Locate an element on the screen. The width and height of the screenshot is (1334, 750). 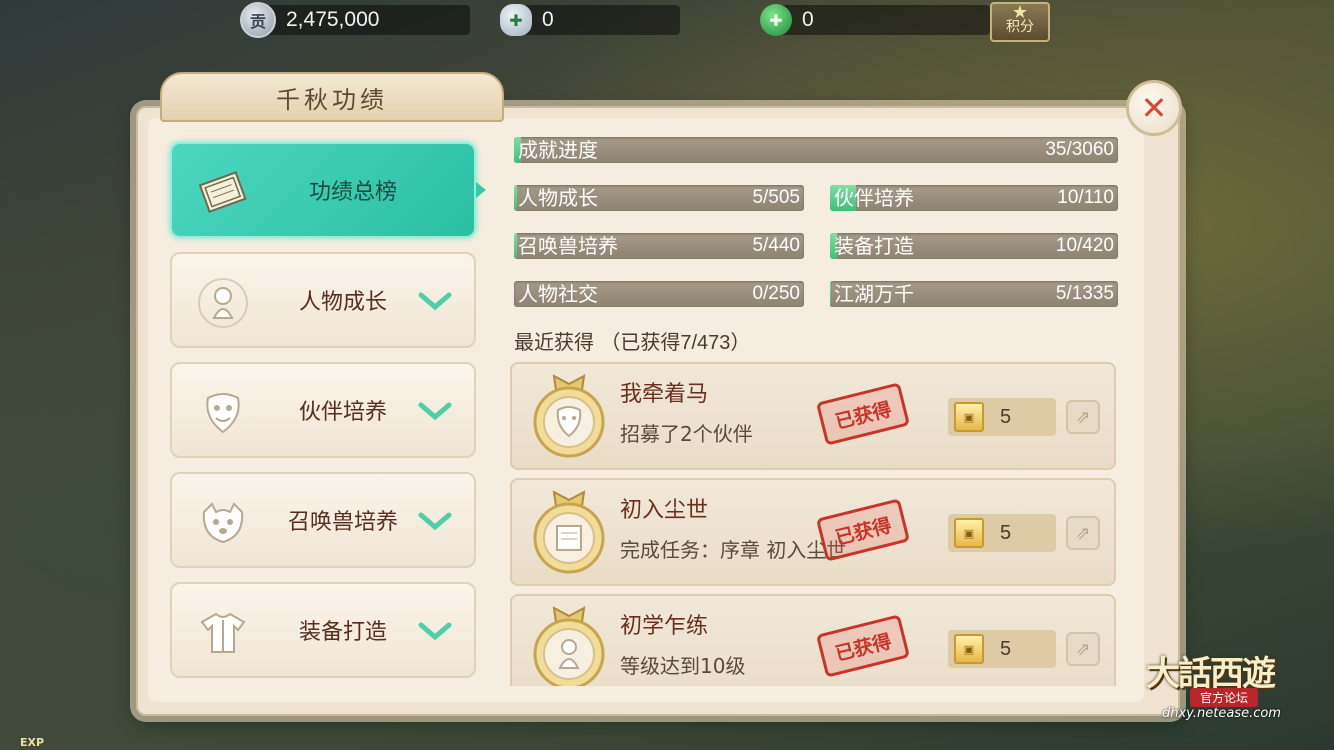
contribution-currency: 贡 2,475,000 is located at coordinates (355, 20).